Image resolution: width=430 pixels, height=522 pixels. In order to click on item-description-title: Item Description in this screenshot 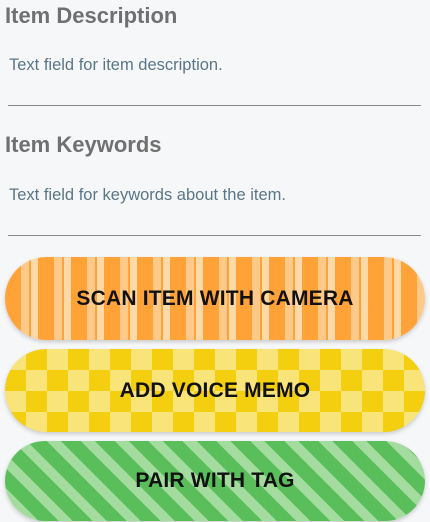, I will do `click(91, 15)`.